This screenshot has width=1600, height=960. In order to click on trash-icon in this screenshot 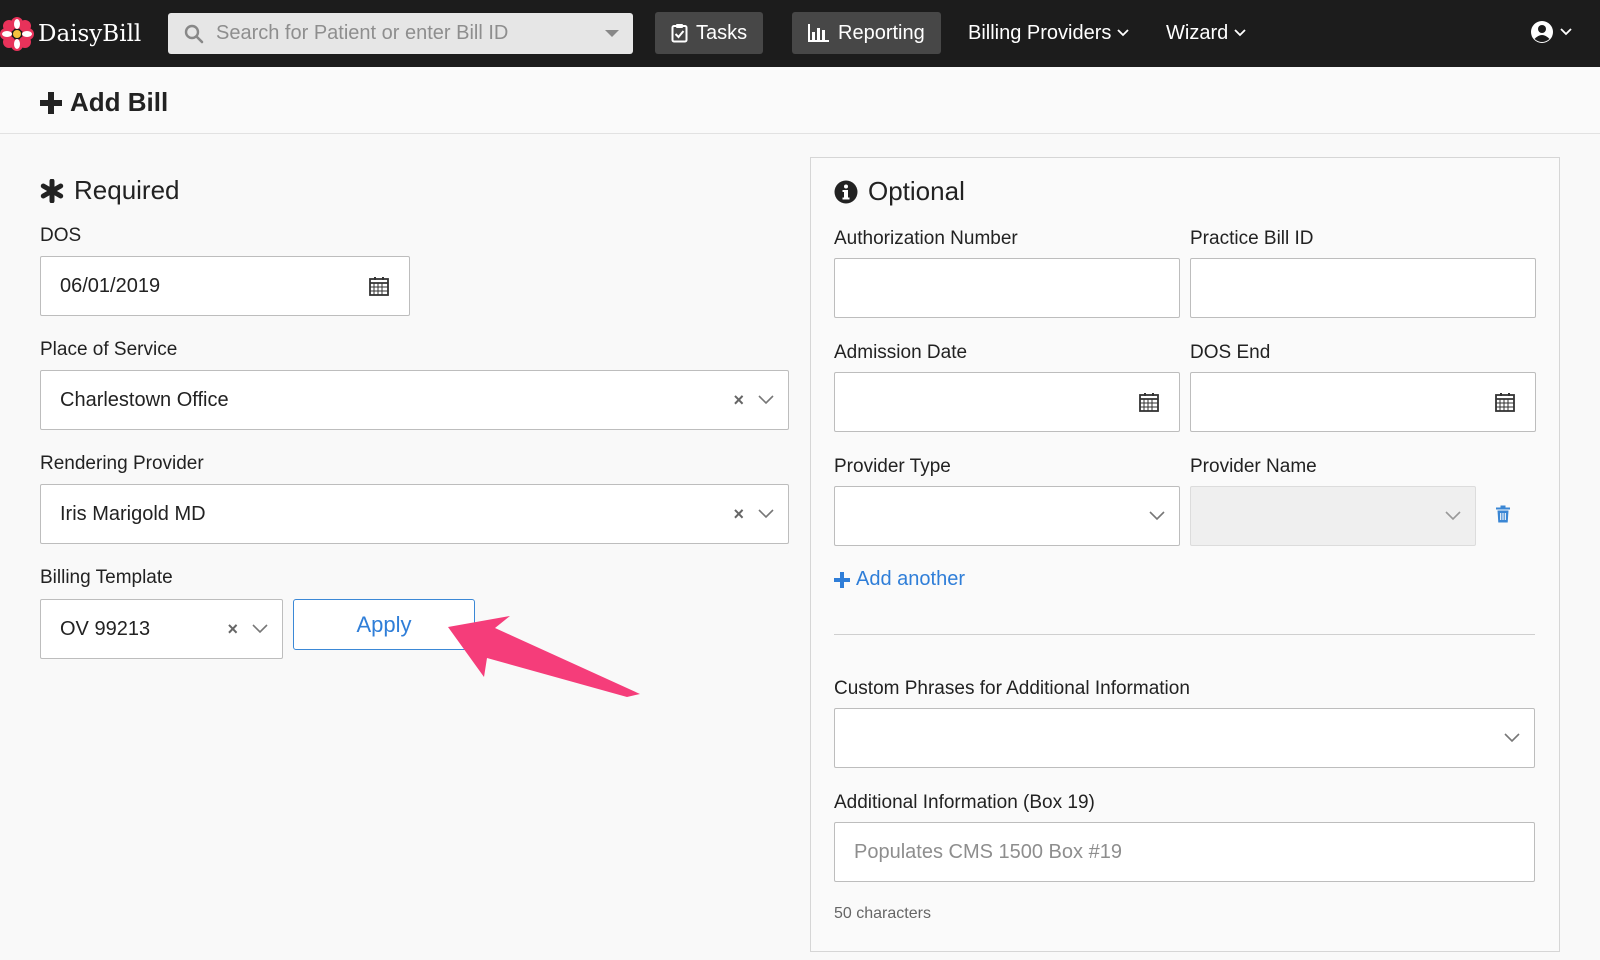, I will do `click(1503, 514)`.